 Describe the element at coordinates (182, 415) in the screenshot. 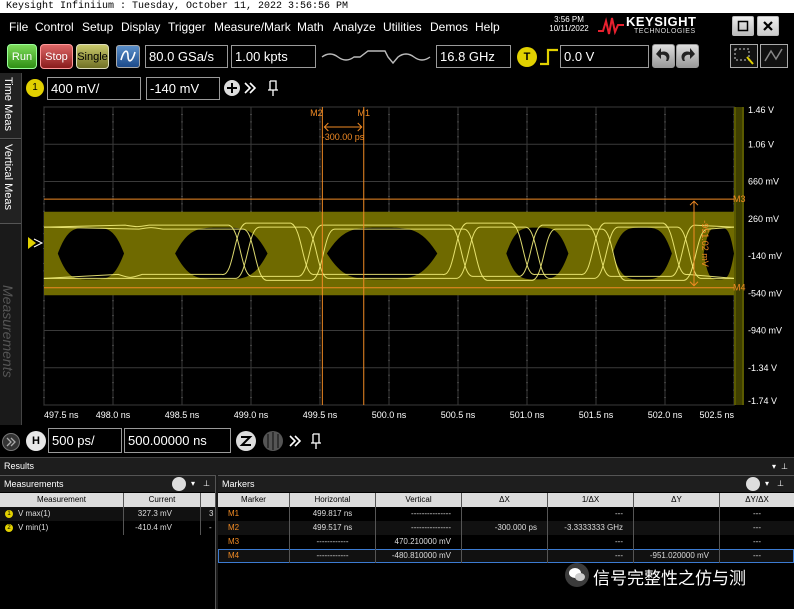

I see `x-axis-tick-label: 498.5 ns` at that location.